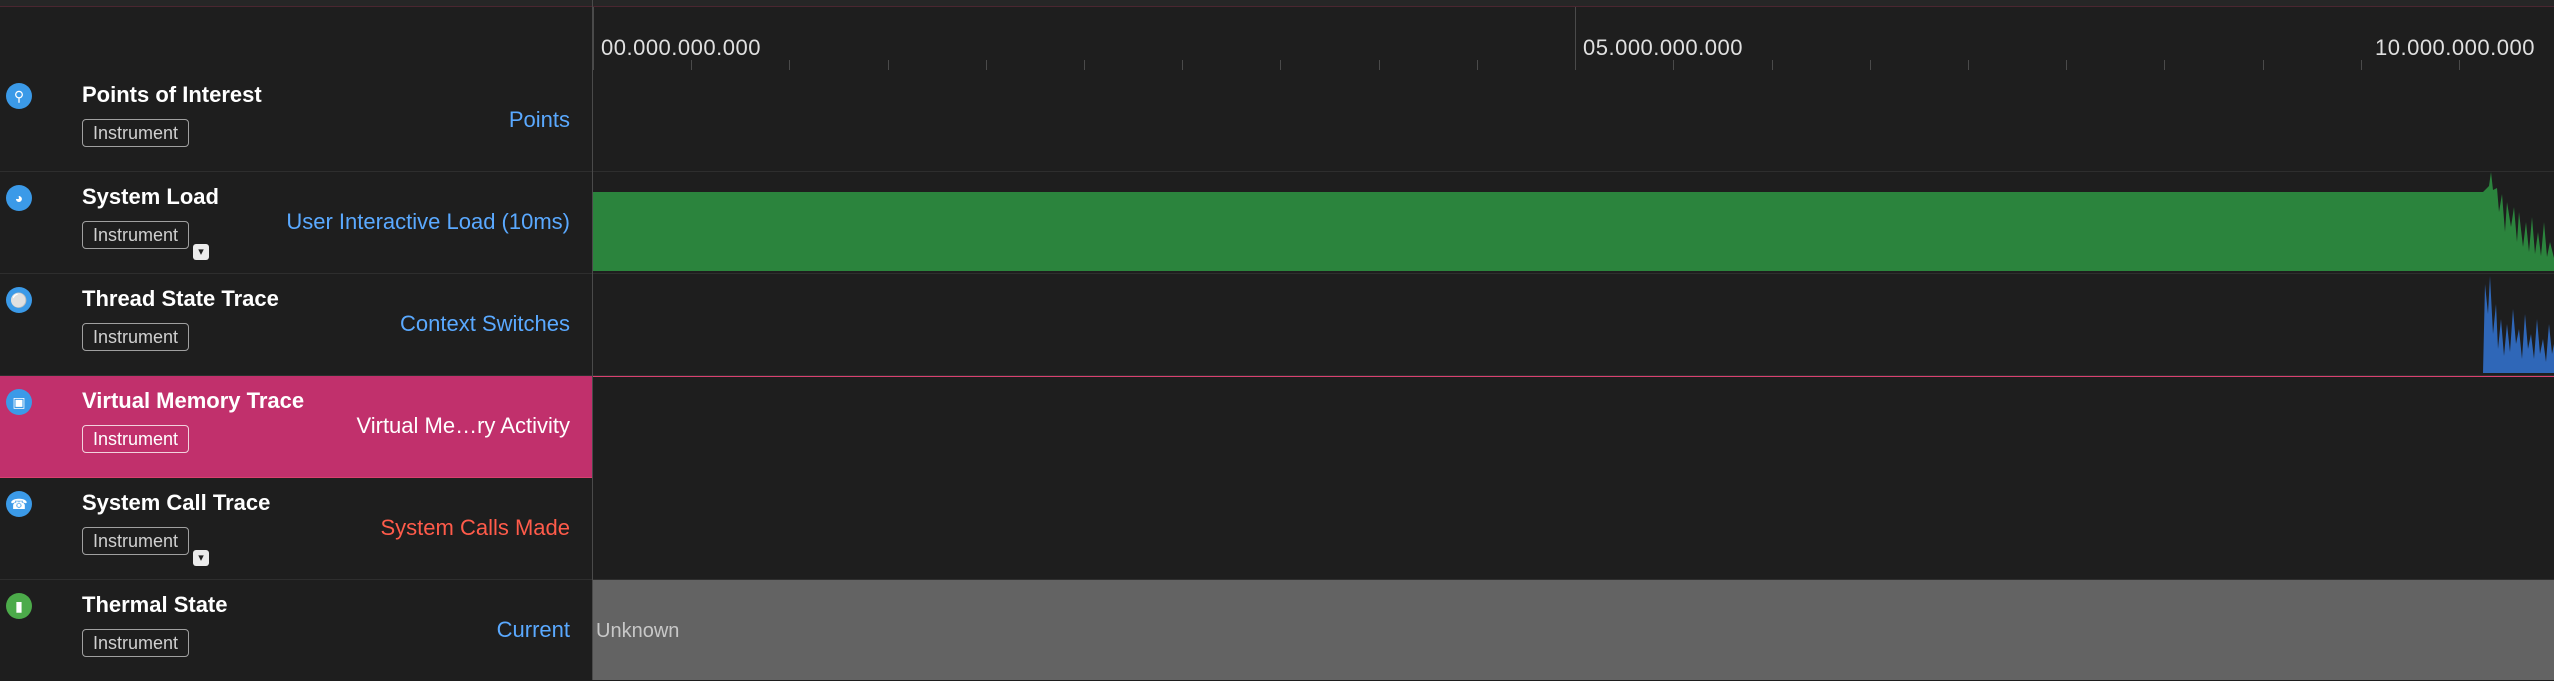  What do you see at coordinates (539, 120) in the screenshot?
I see `track-detail-selector: Points` at bounding box center [539, 120].